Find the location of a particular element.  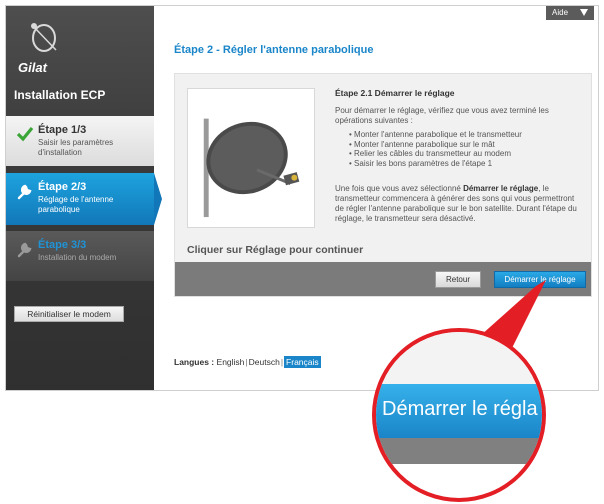

zoom-text: Démarrer le régla is located at coordinates (460, 409).